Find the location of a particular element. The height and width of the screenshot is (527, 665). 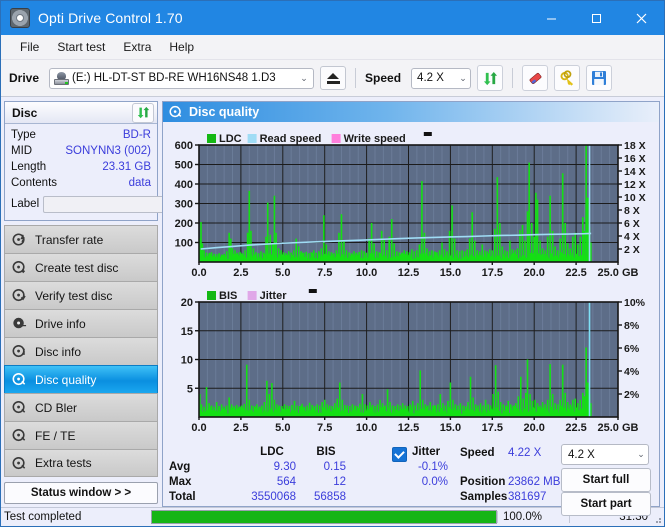

sidebar-item-fe-te: FE / TE is located at coordinates (81, 435).